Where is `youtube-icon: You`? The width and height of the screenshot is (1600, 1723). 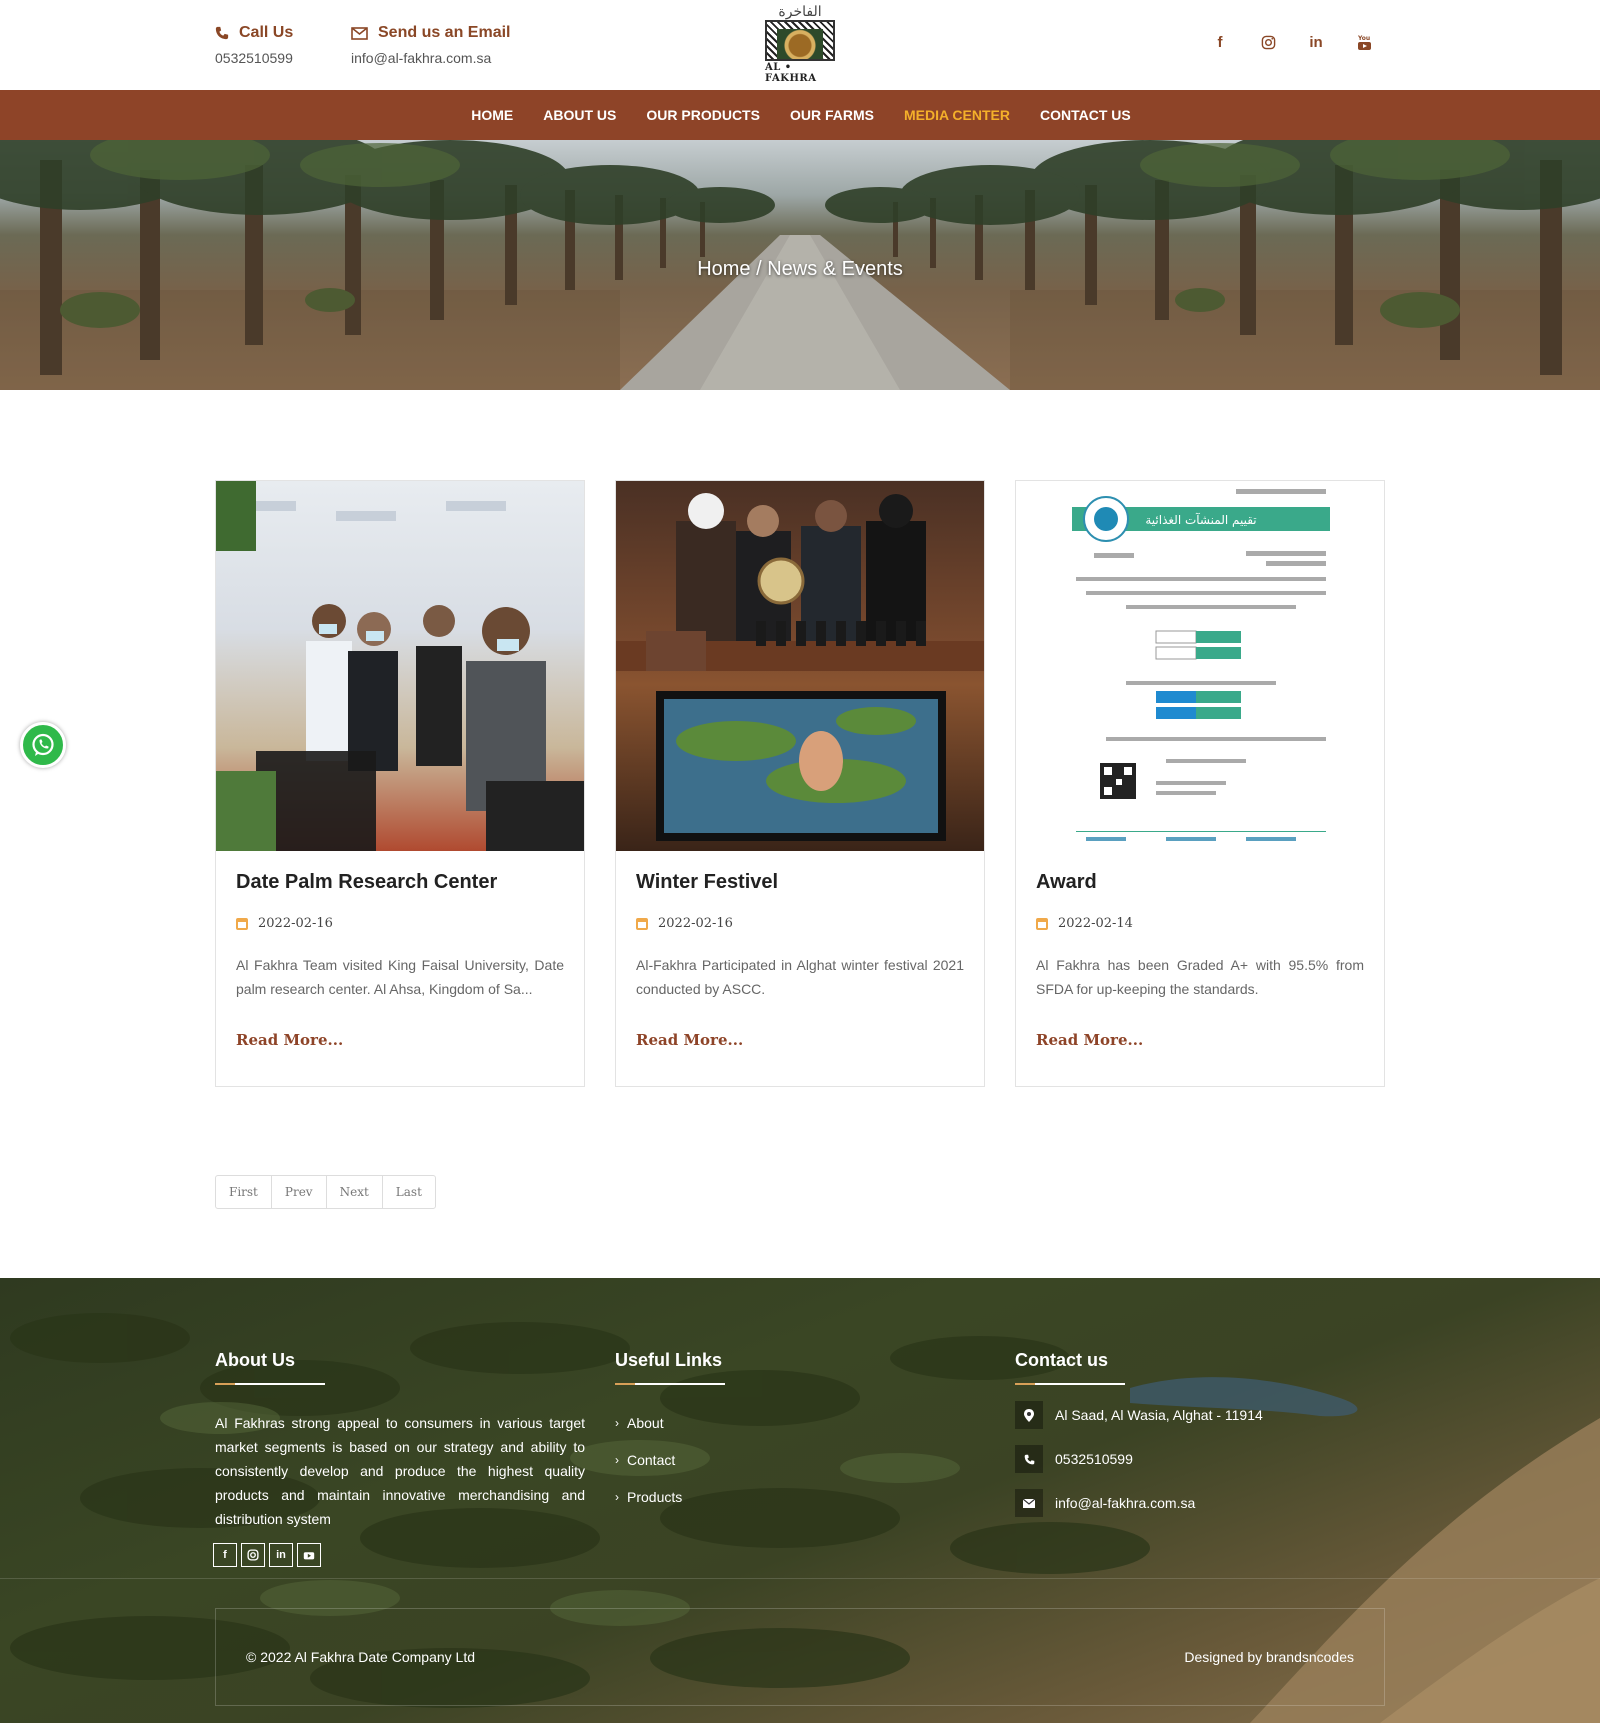 youtube-icon: You is located at coordinates (1364, 42).